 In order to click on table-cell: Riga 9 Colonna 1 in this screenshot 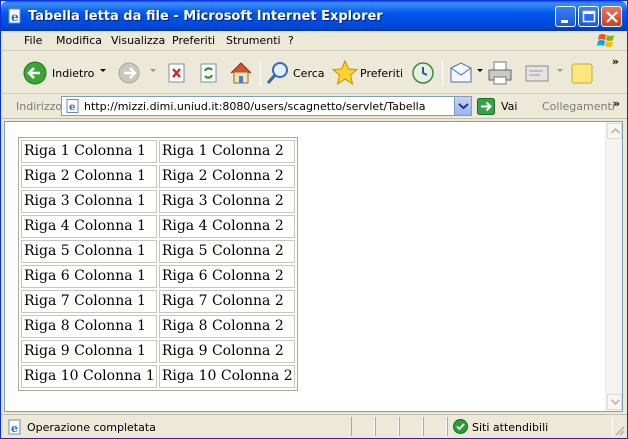, I will do `click(89, 351)`.